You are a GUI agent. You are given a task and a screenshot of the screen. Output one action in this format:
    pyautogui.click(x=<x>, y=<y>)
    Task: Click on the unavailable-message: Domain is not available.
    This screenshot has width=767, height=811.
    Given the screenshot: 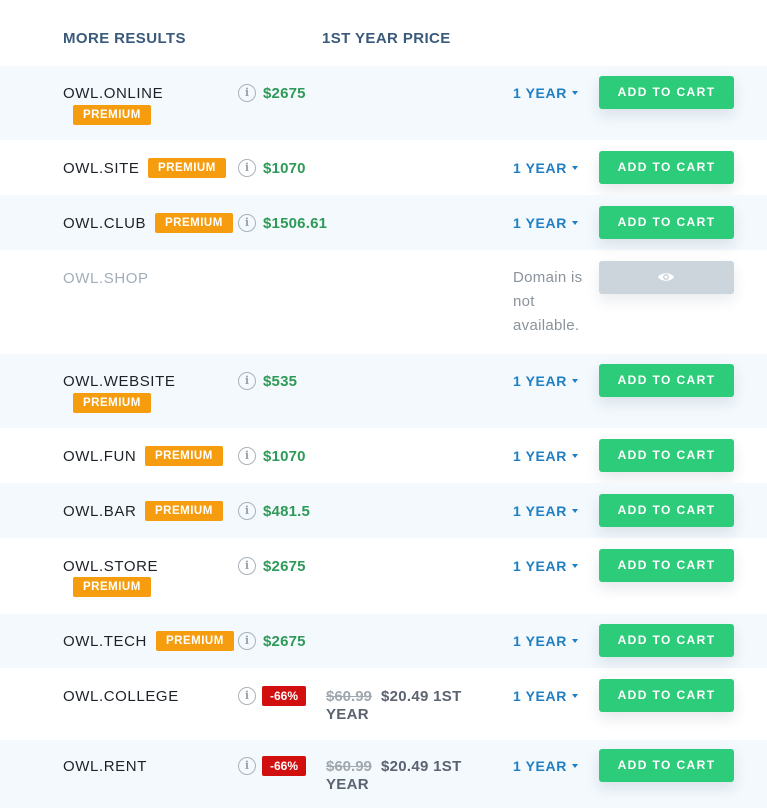 What is the action you would take?
    pyautogui.click(x=548, y=301)
    